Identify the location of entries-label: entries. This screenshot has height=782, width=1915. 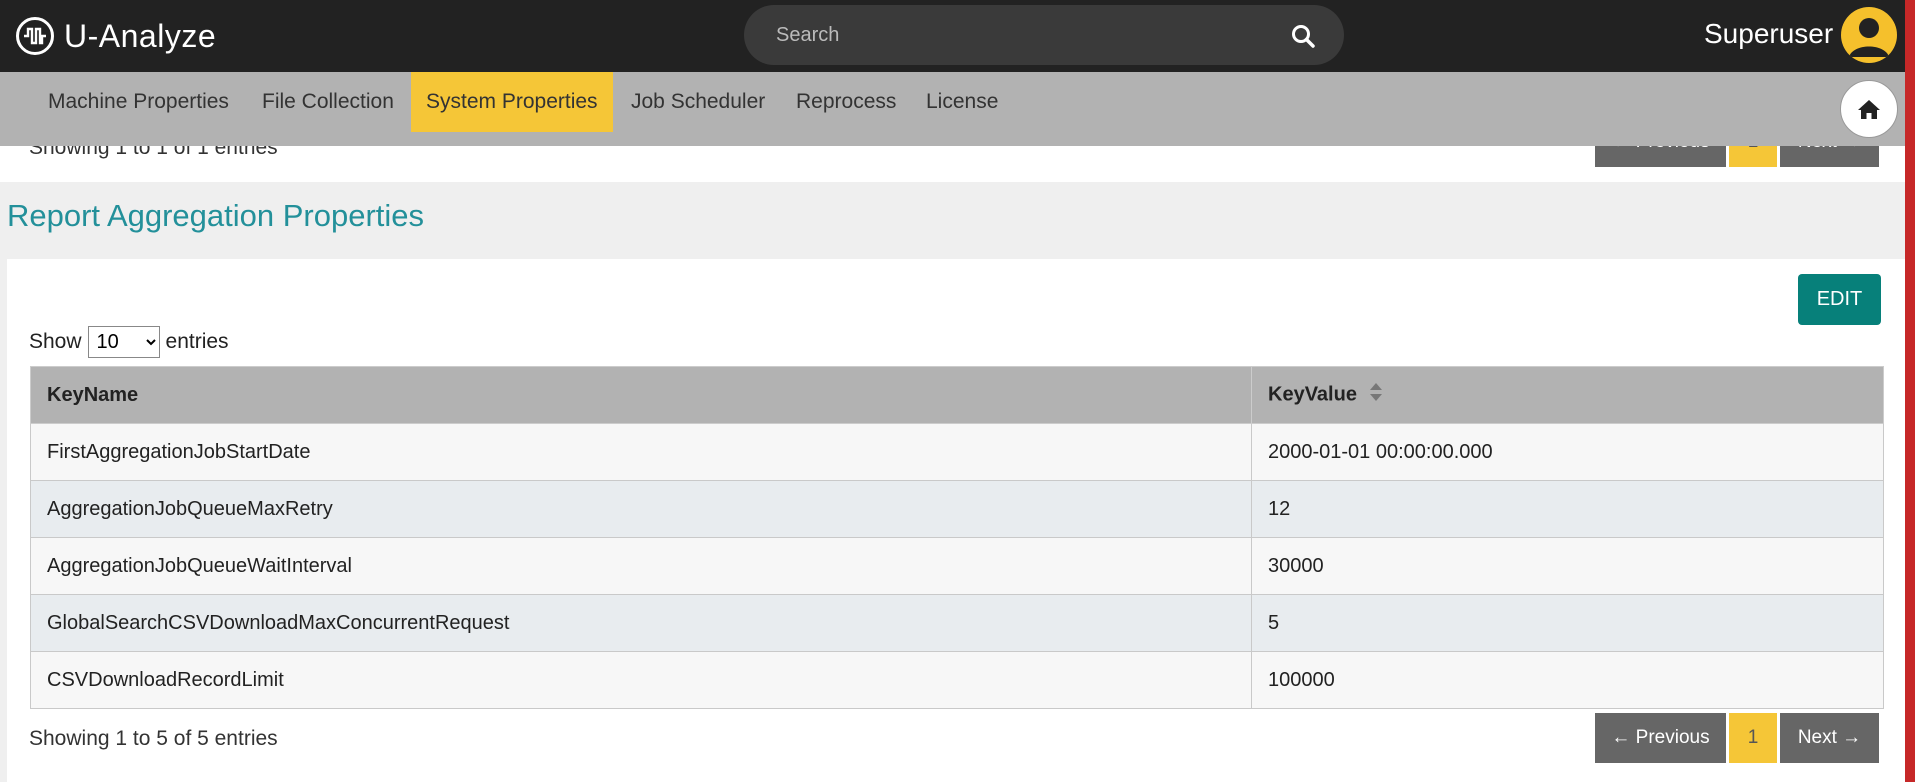
(197, 341).